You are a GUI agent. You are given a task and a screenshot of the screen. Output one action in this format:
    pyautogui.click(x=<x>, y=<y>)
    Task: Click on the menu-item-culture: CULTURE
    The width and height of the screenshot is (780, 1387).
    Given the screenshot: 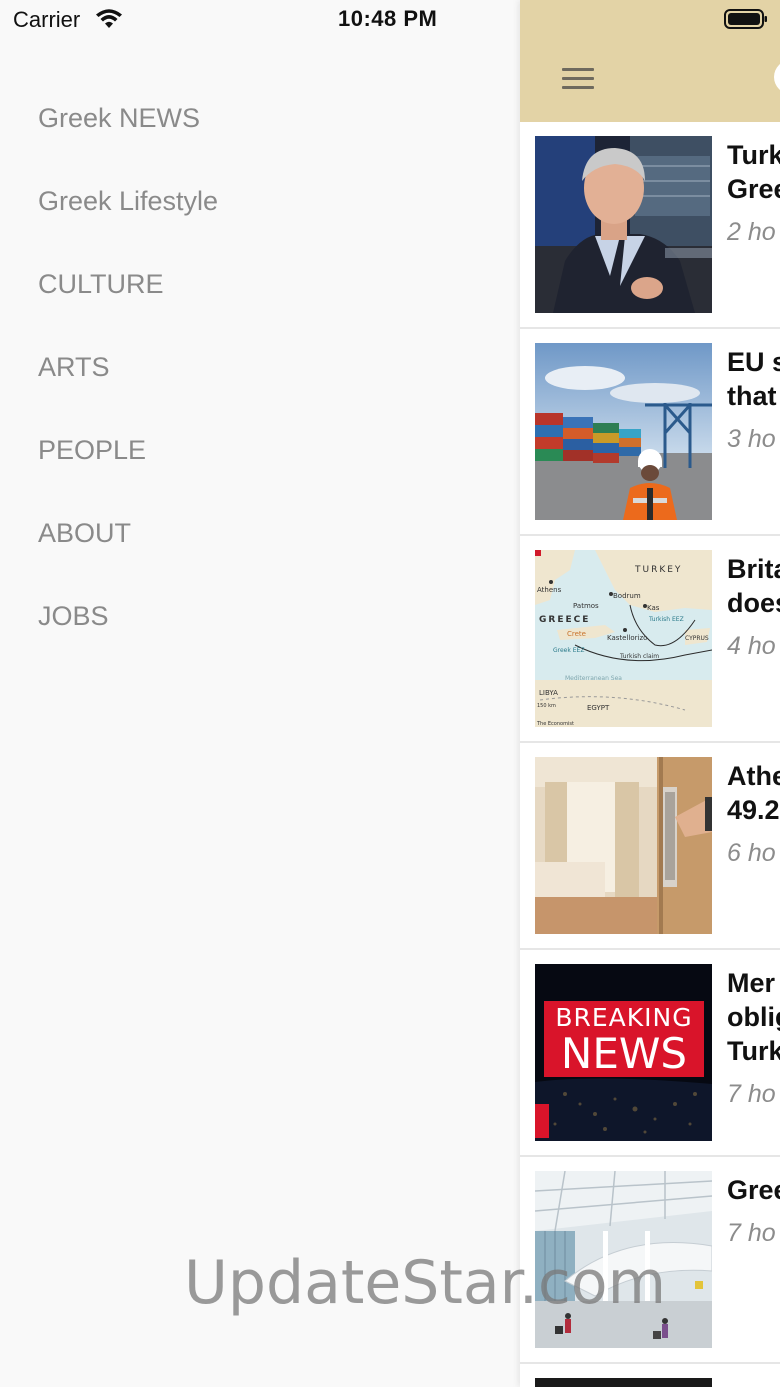 What is the action you would take?
    pyautogui.click(x=128, y=305)
    